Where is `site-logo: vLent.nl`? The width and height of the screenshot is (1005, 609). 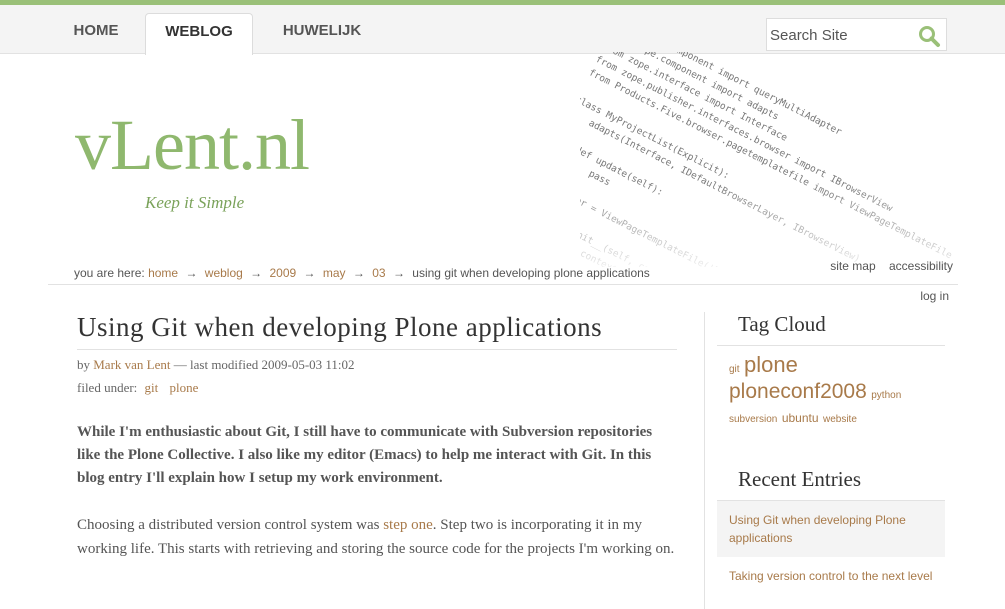
site-logo: vLent.nl is located at coordinates (192, 145).